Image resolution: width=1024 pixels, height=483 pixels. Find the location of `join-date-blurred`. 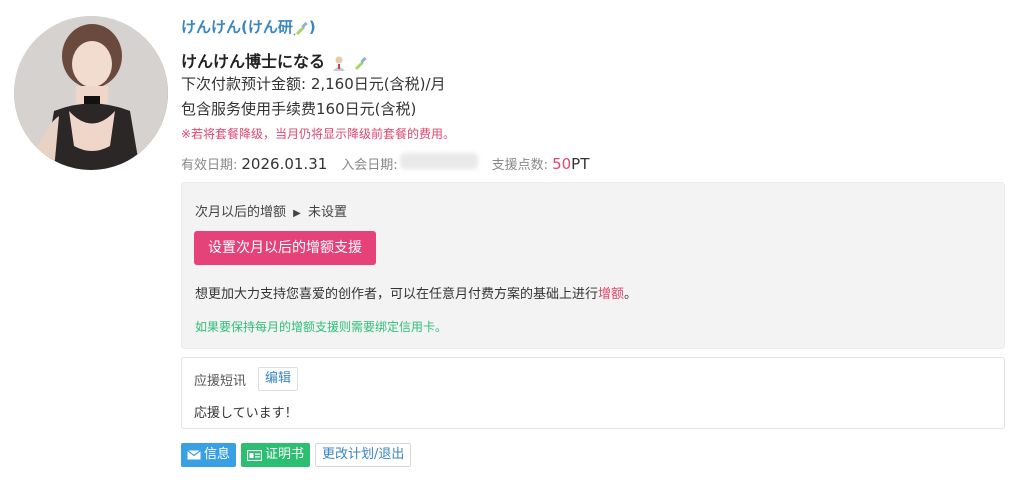

join-date-blurred is located at coordinates (438, 161).